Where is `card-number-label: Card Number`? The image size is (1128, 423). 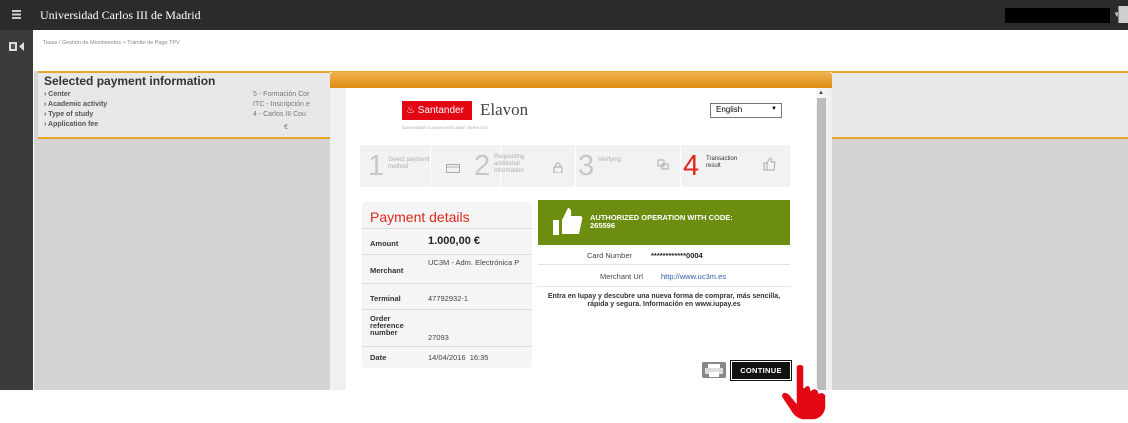
card-number-label: Card Number is located at coordinates (610, 255).